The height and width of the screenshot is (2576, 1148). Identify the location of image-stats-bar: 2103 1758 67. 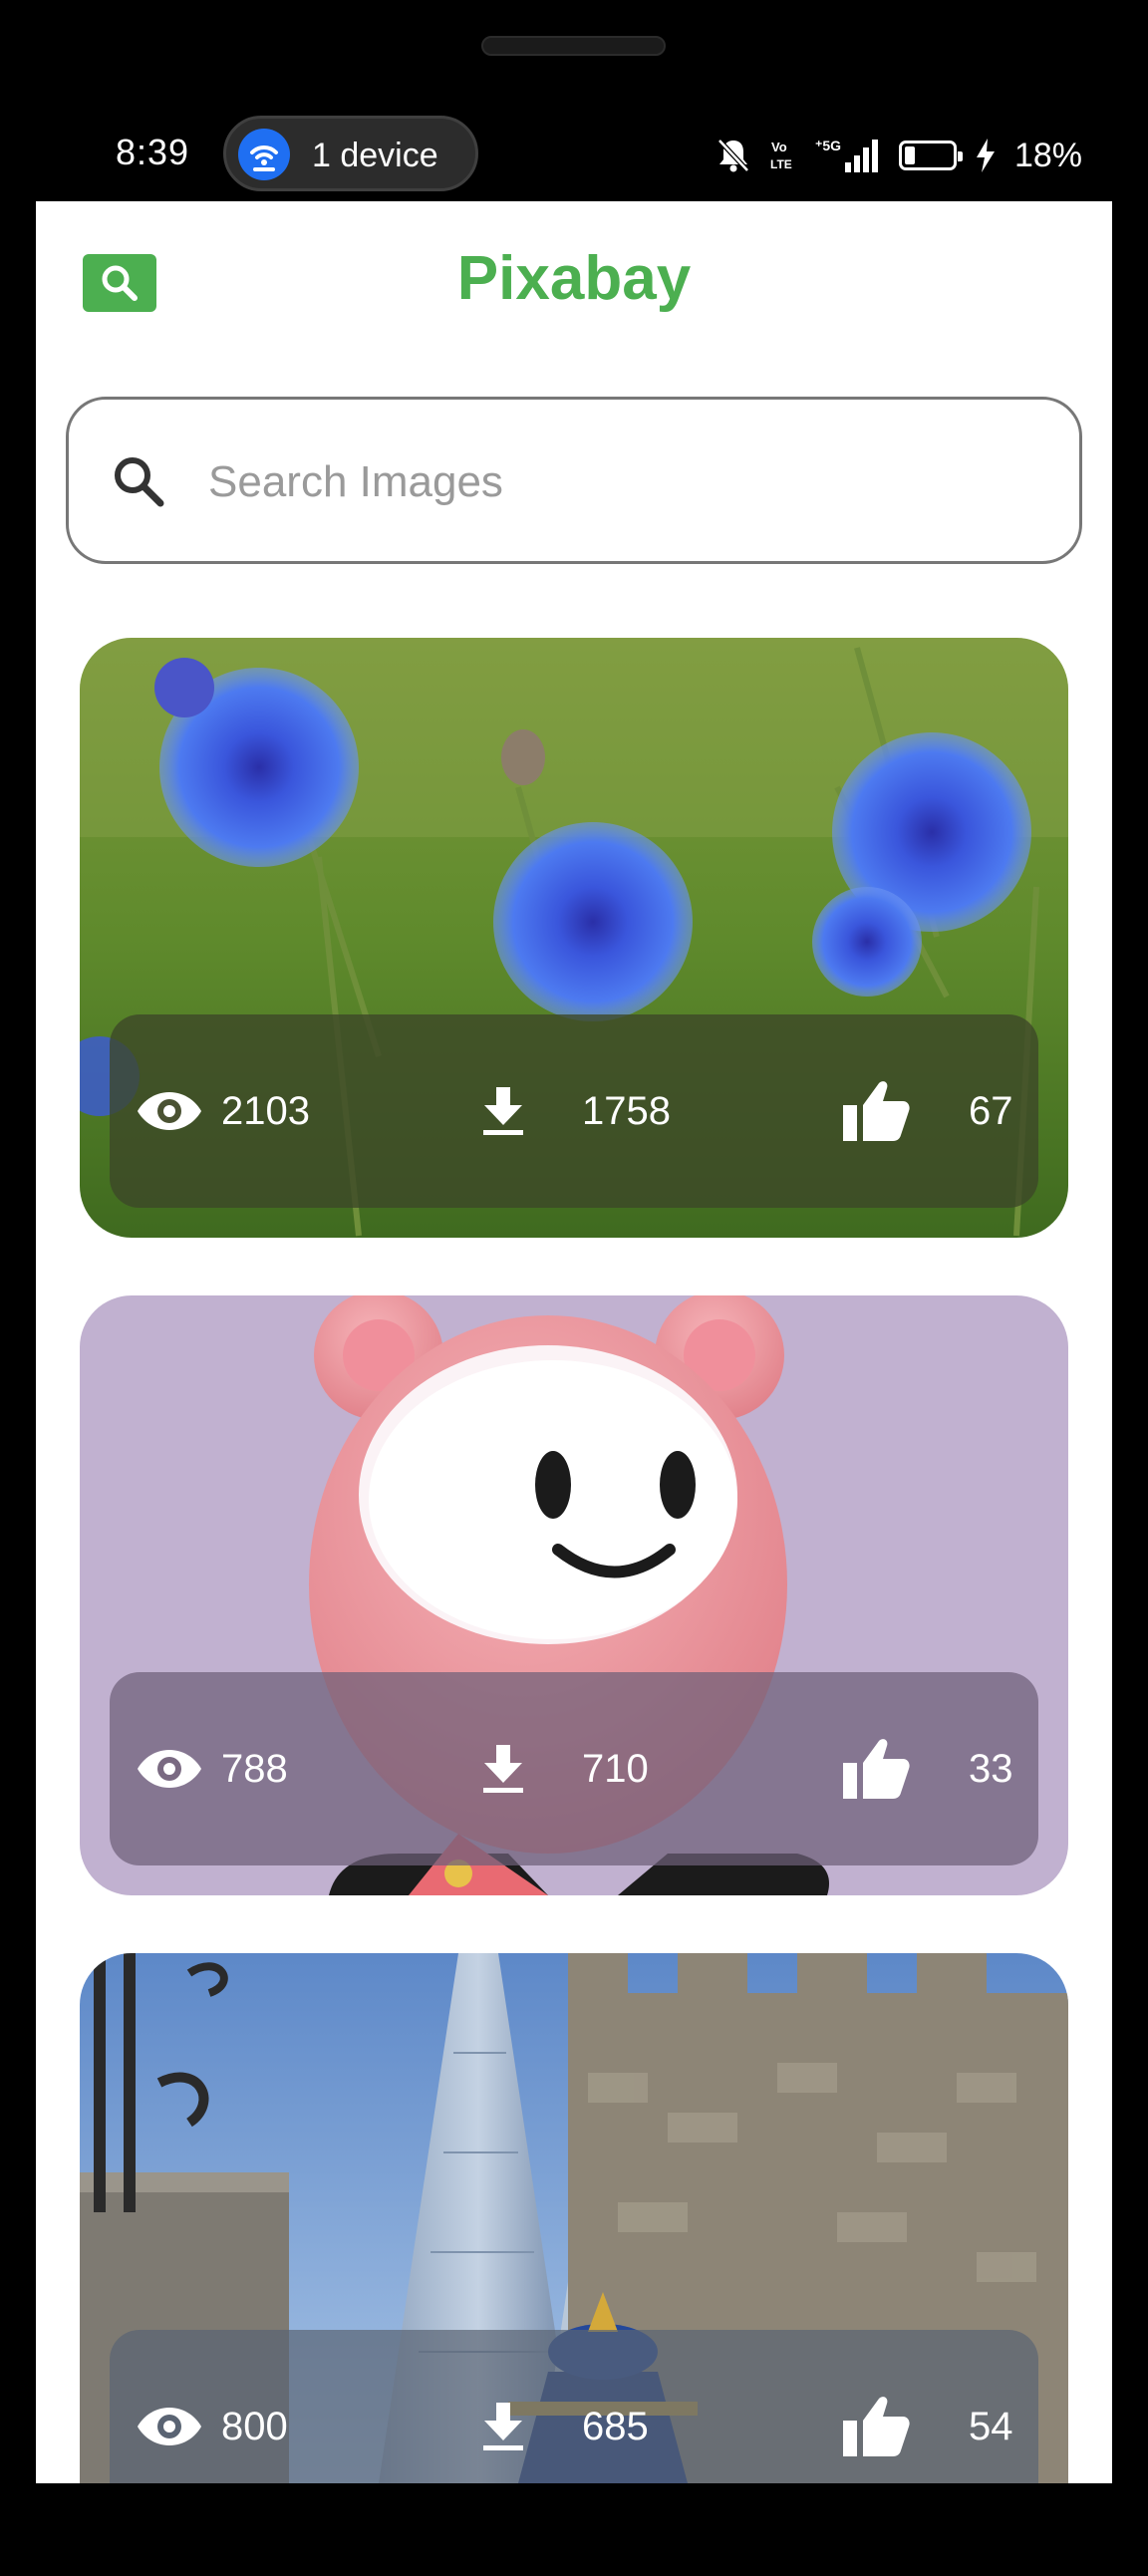
(574, 1111).